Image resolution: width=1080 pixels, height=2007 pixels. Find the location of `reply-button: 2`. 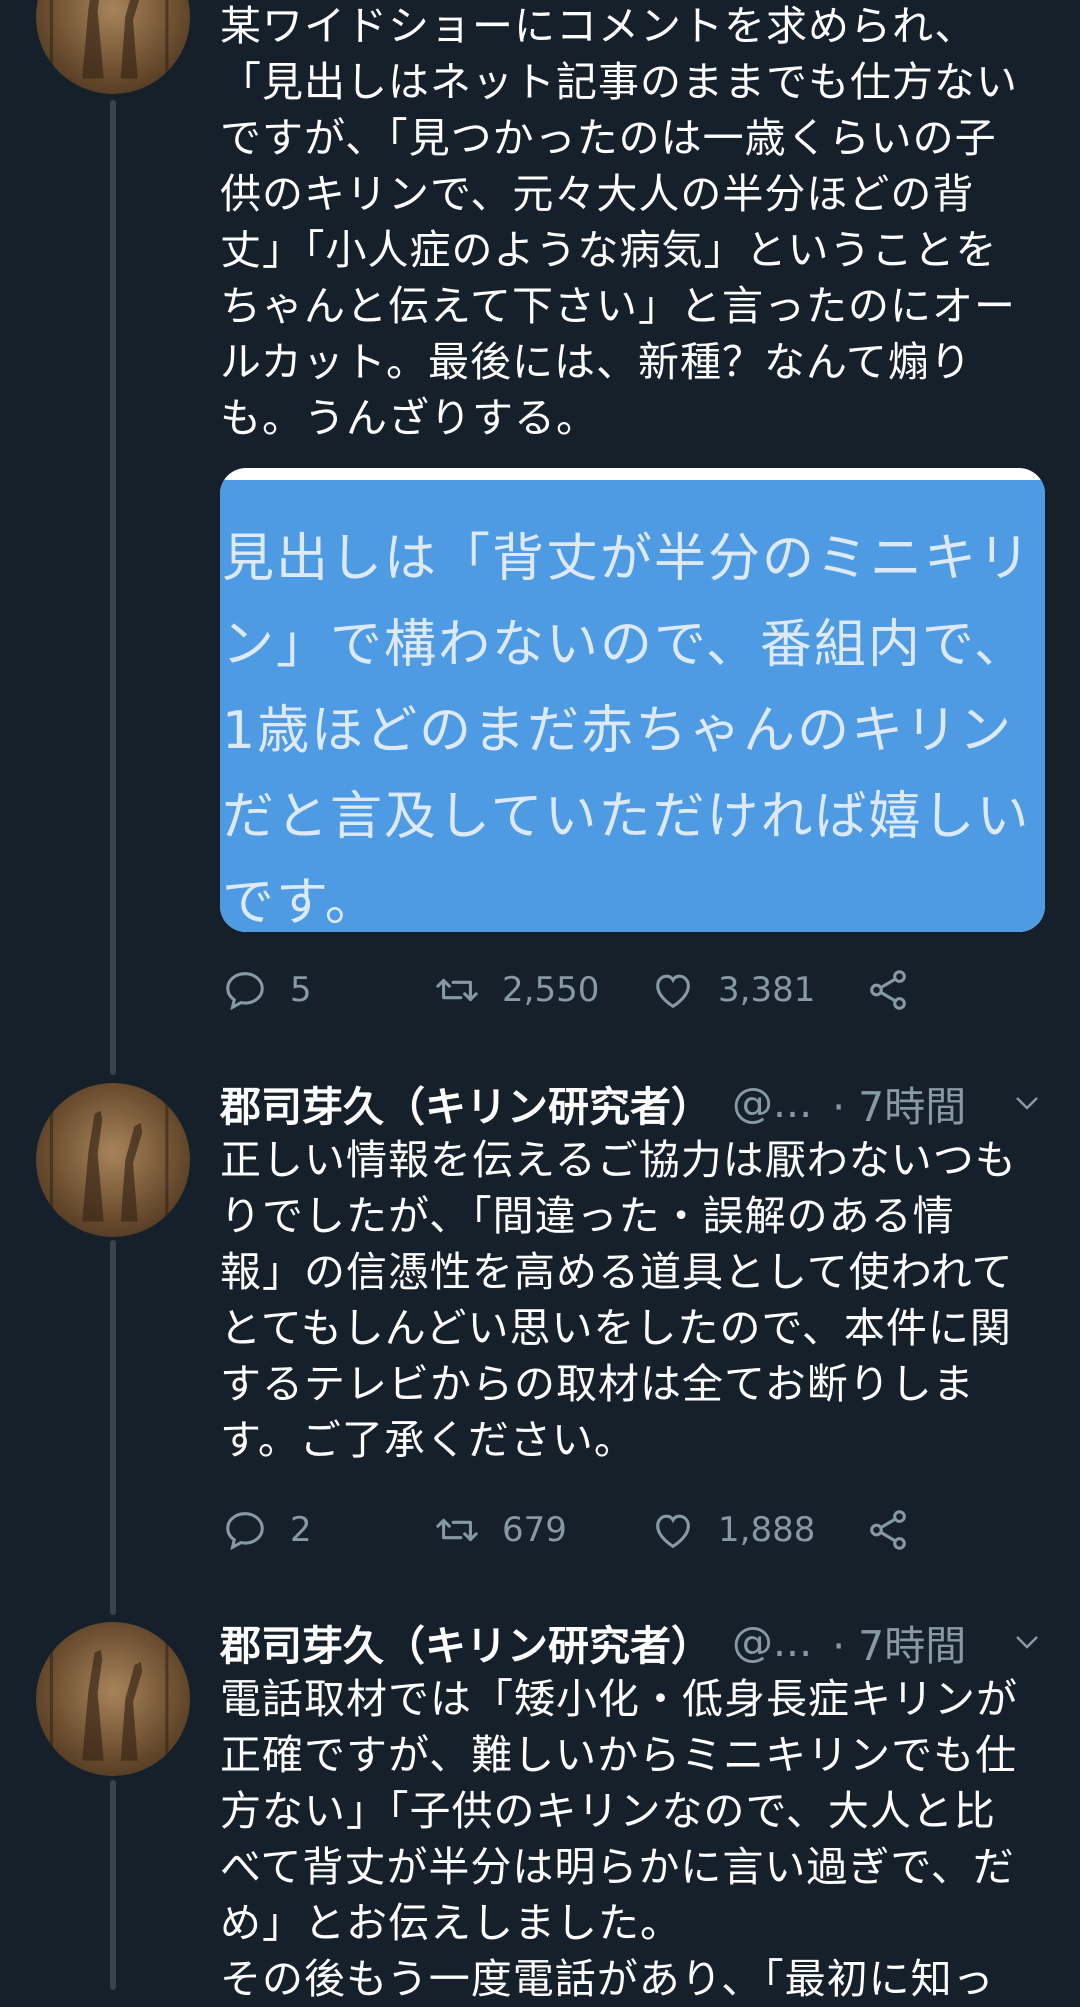

reply-button: 2 is located at coordinates (267, 1530).